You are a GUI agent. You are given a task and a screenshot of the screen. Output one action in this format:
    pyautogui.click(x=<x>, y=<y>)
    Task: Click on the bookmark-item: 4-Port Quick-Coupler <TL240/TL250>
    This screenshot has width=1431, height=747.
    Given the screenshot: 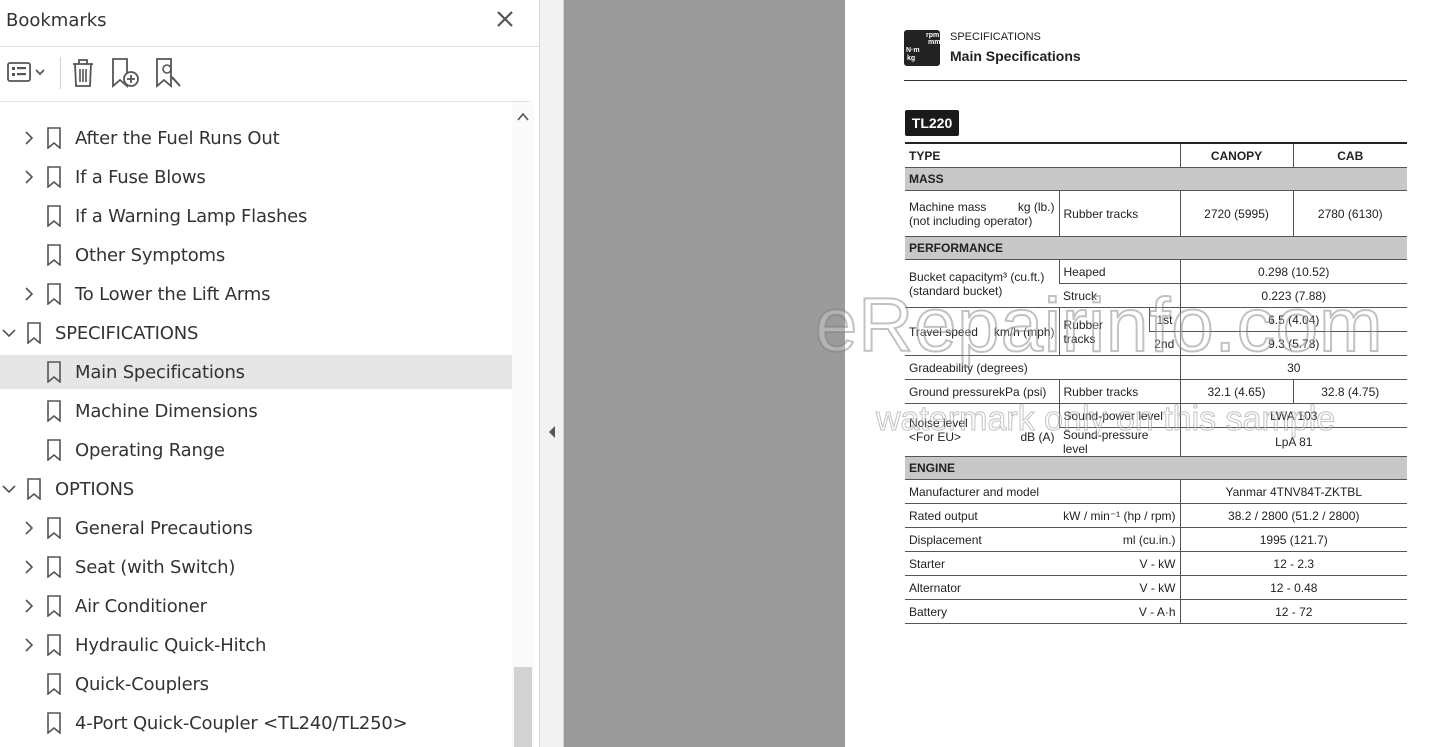 What is the action you would take?
    pyautogui.click(x=256, y=723)
    